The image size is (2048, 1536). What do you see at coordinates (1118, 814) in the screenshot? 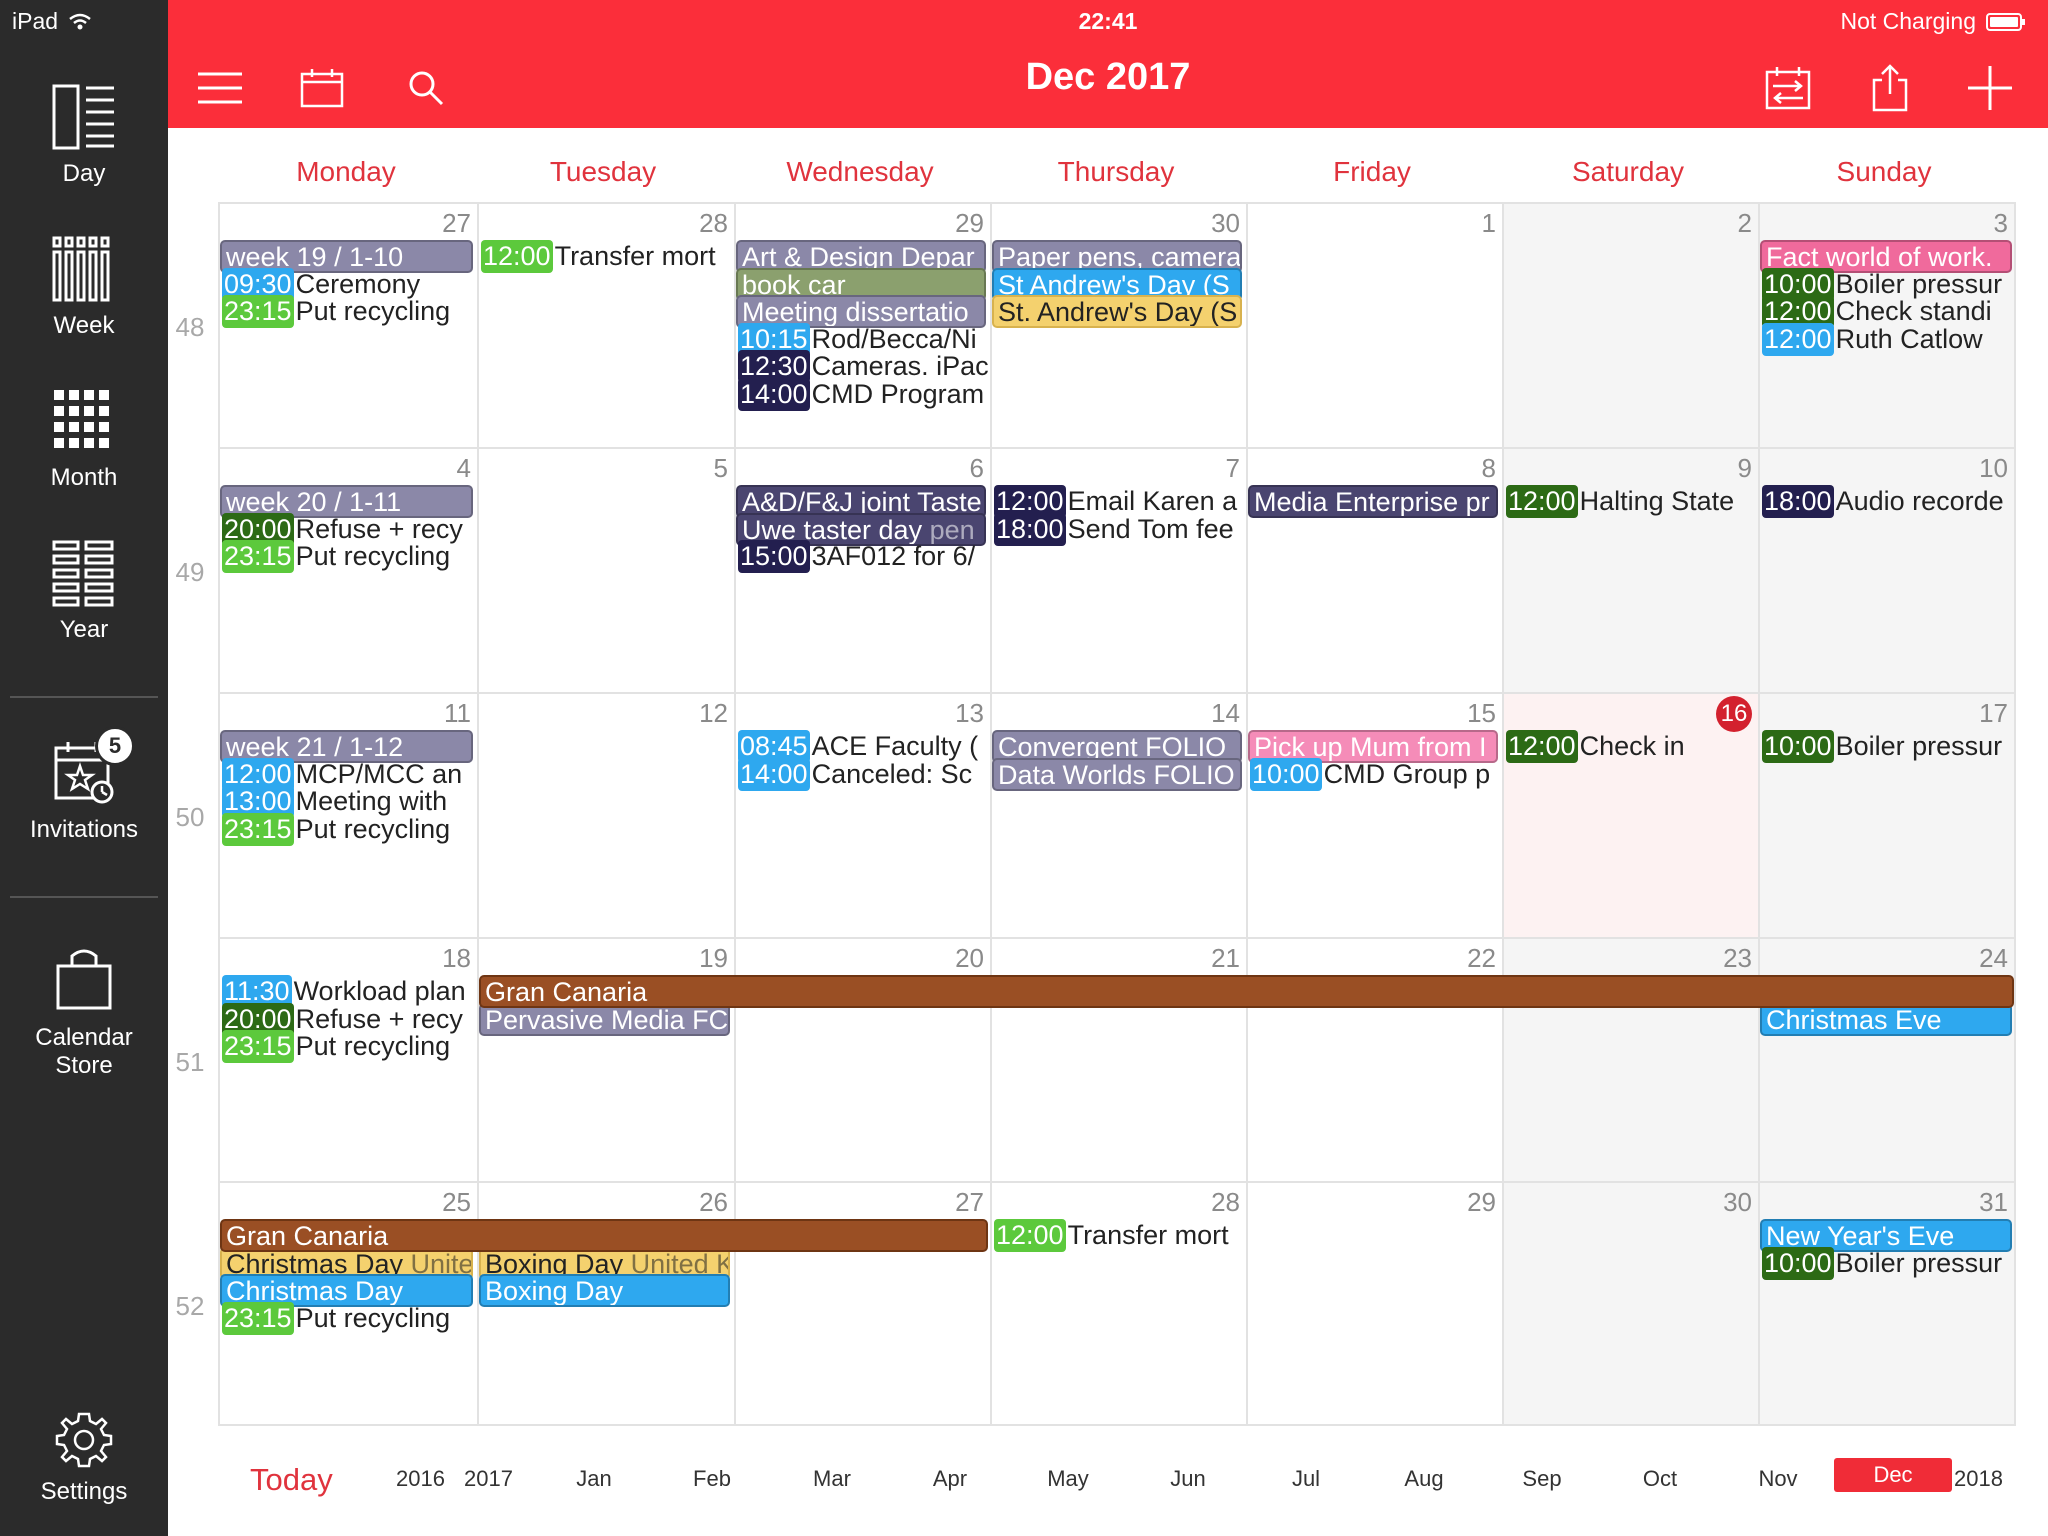
I see `day-cell: 14` at bounding box center [1118, 814].